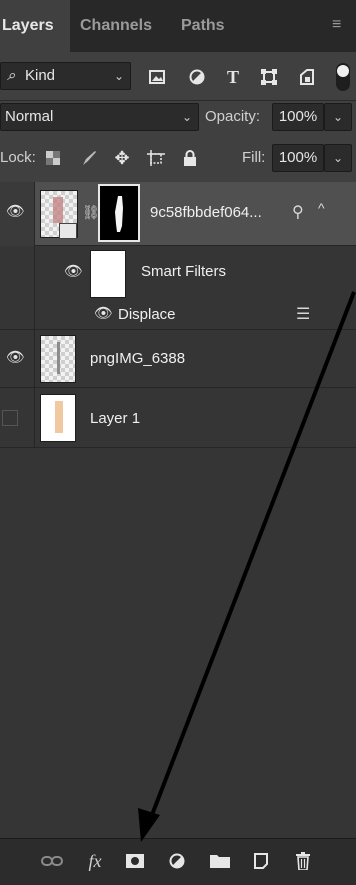 This screenshot has height=885, width=356. I want to click on trash-icon, so click(303, 861).